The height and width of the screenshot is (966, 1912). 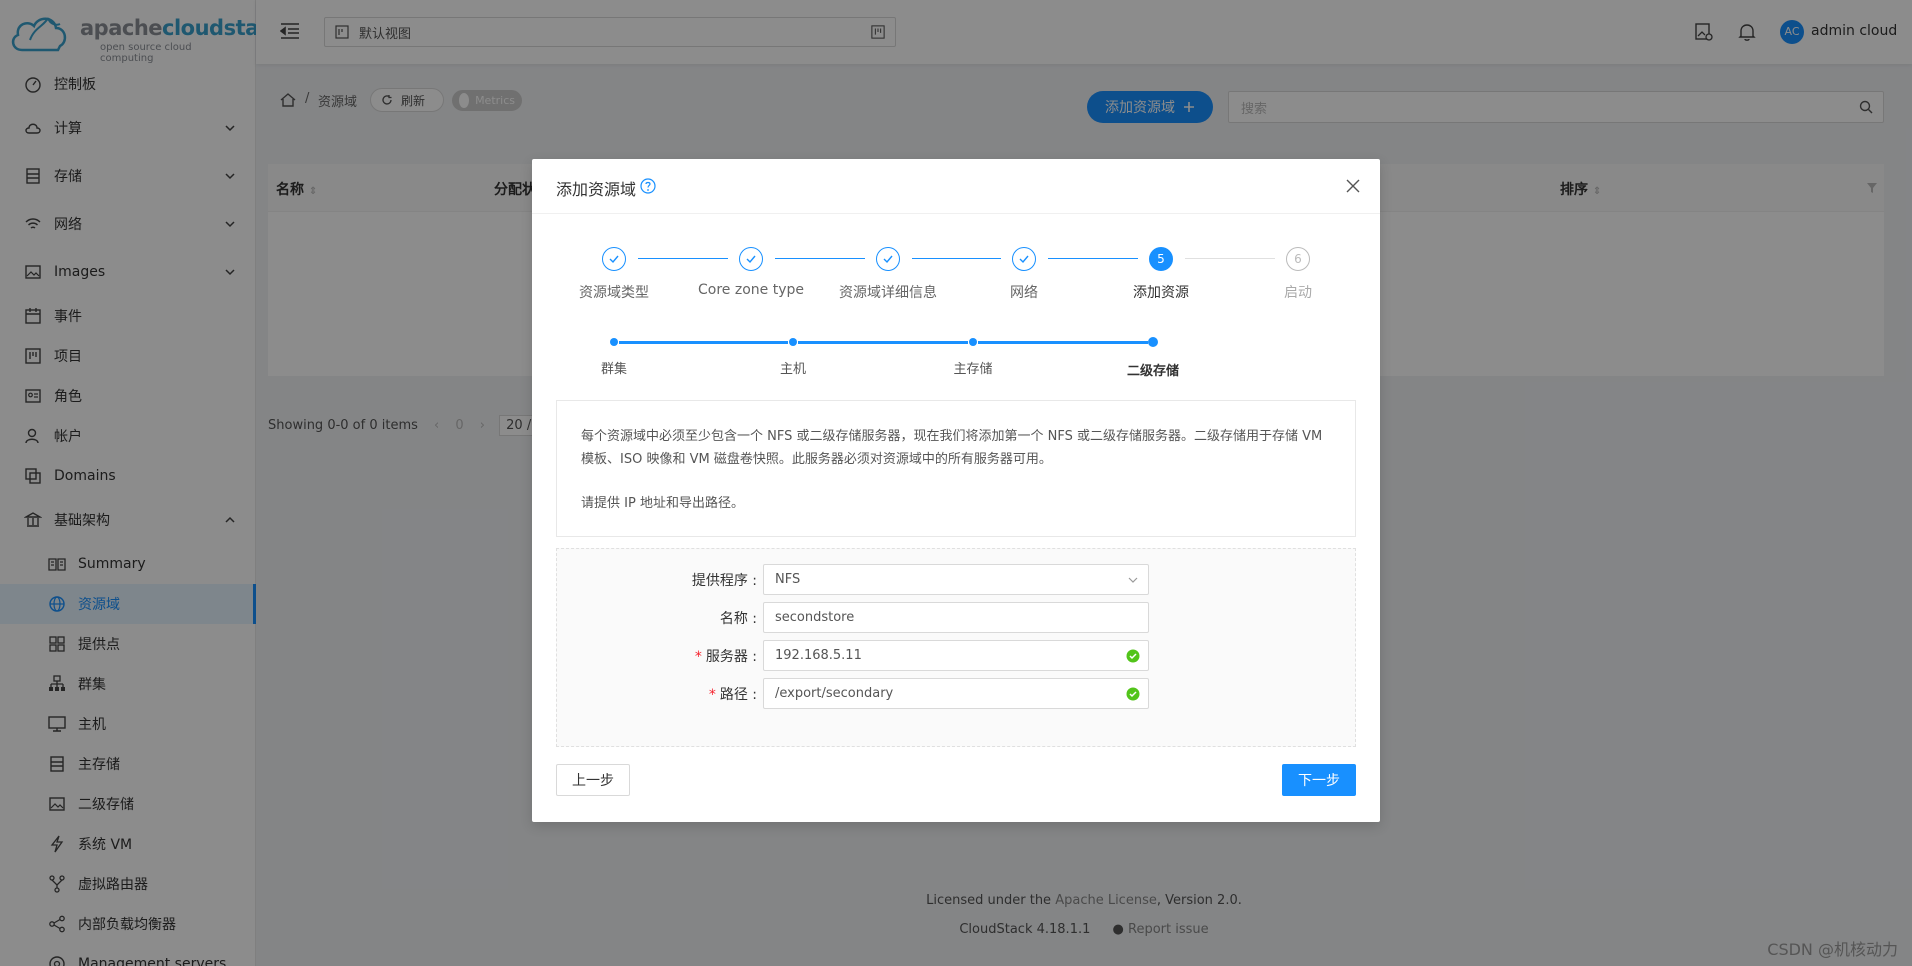 I want to click on name-value: secondstore, so click(x=815, y=617).